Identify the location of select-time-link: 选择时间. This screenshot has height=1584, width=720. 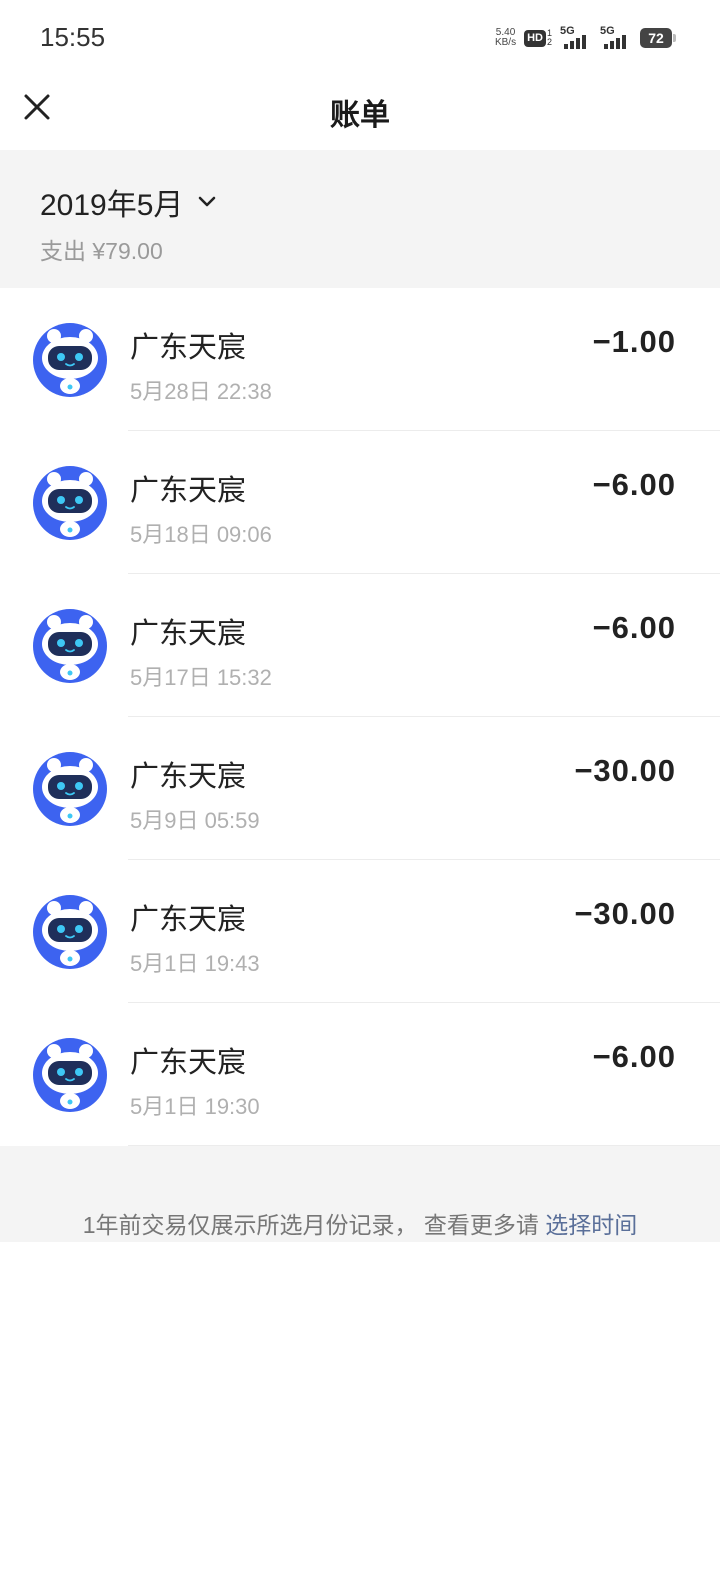
(591, 1225).